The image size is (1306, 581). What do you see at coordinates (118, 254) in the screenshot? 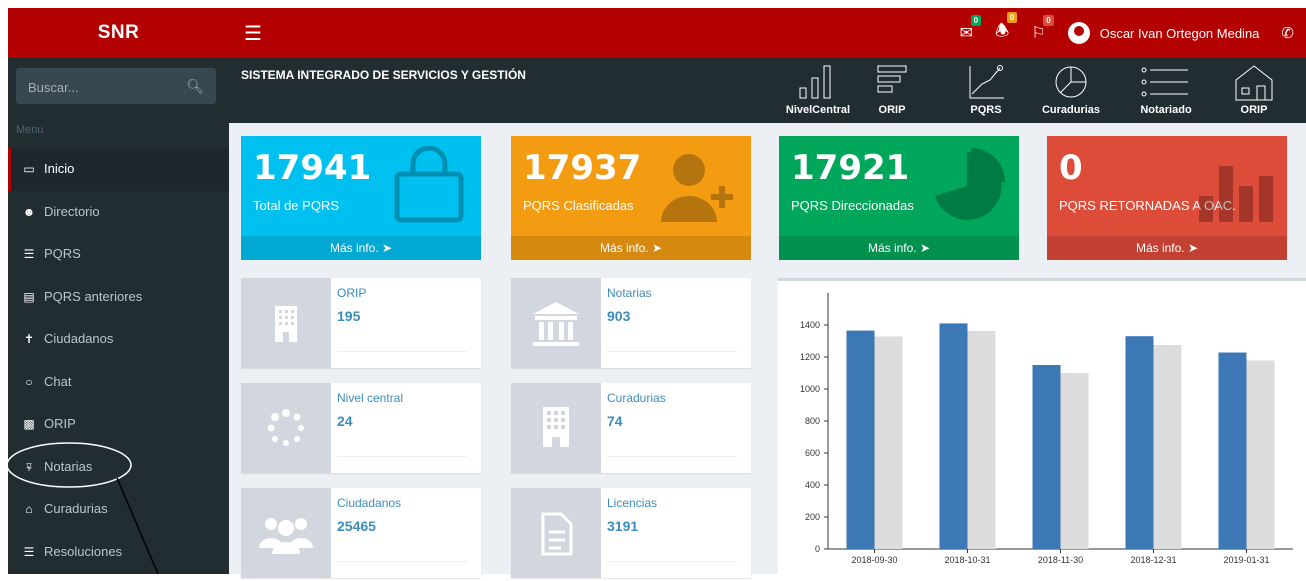
I see `sidebar-item-pqrs: ☰ PQRS` at bounding box center [118, 254].